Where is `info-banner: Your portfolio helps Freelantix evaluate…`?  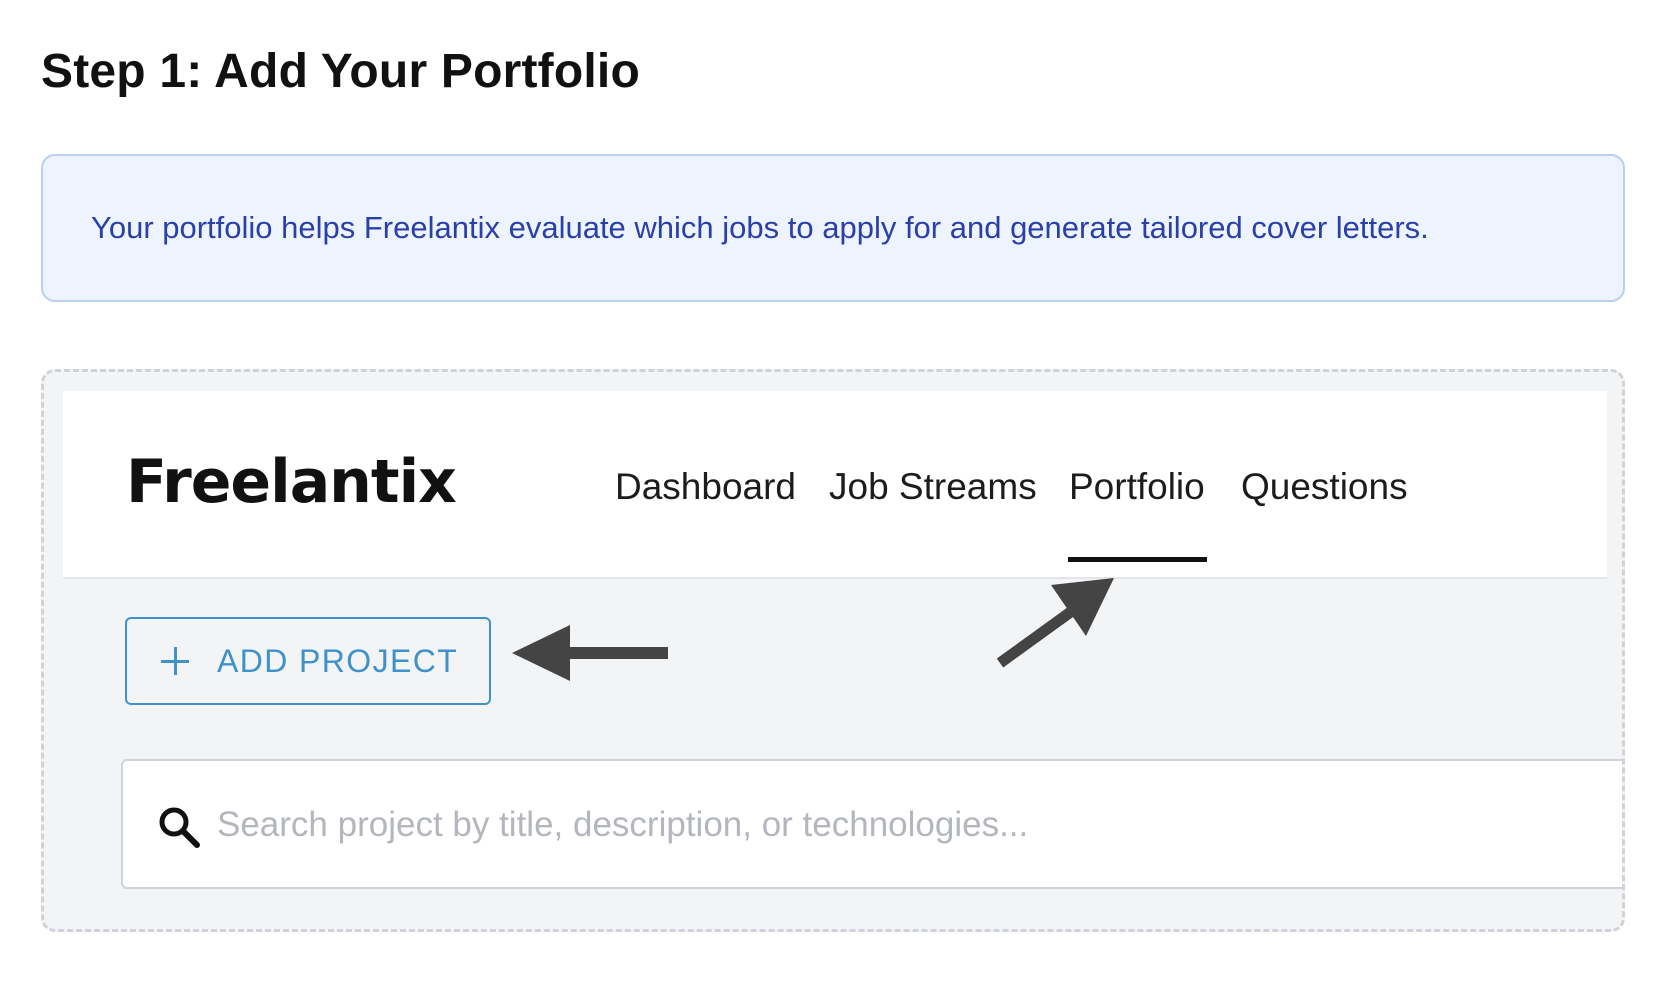
info-banner: Your portfolio helps Freelantix evaluate… is located at coordinates (833, 228).